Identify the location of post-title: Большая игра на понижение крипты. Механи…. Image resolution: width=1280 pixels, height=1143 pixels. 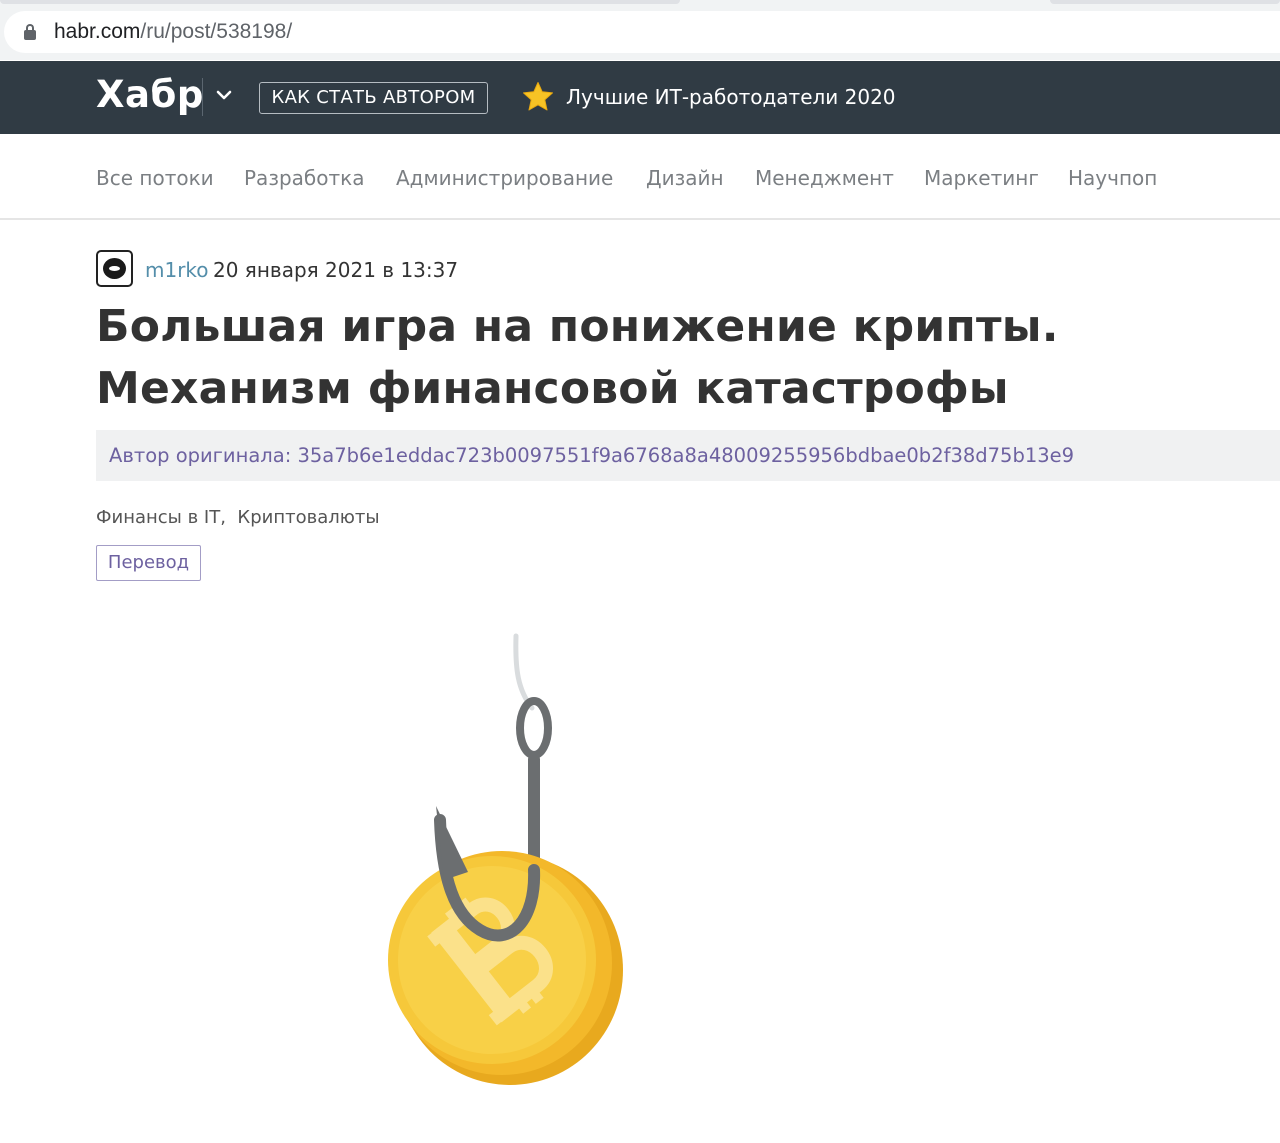
(577, 357).